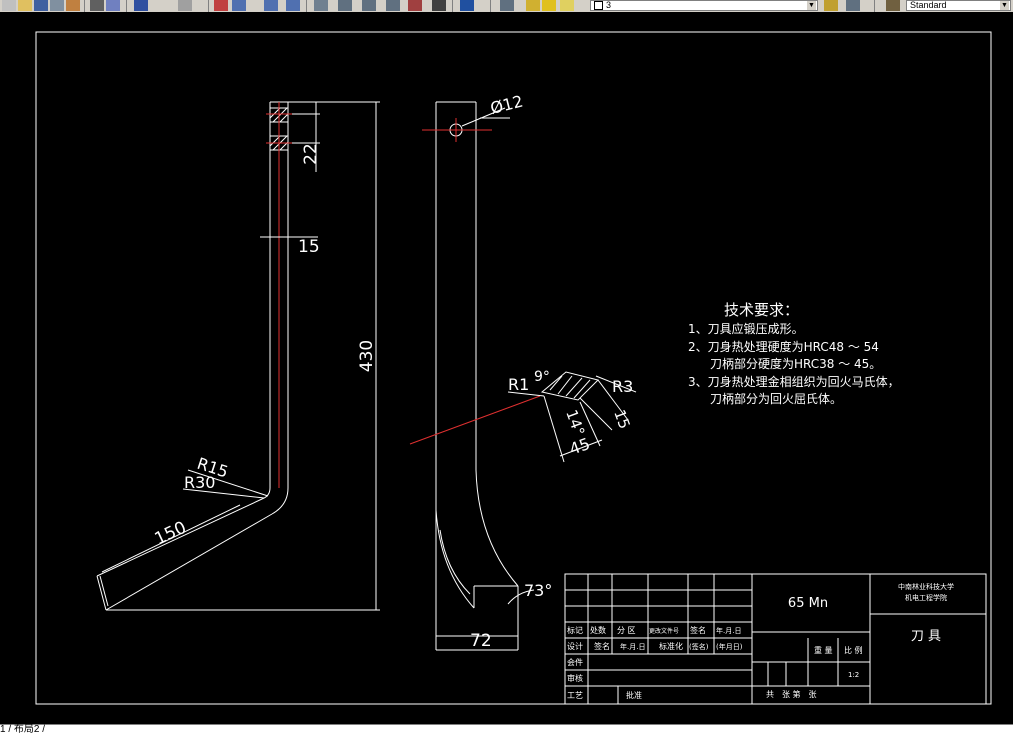  I want to click on tb-label-mark: 标记, so click(575, 630).